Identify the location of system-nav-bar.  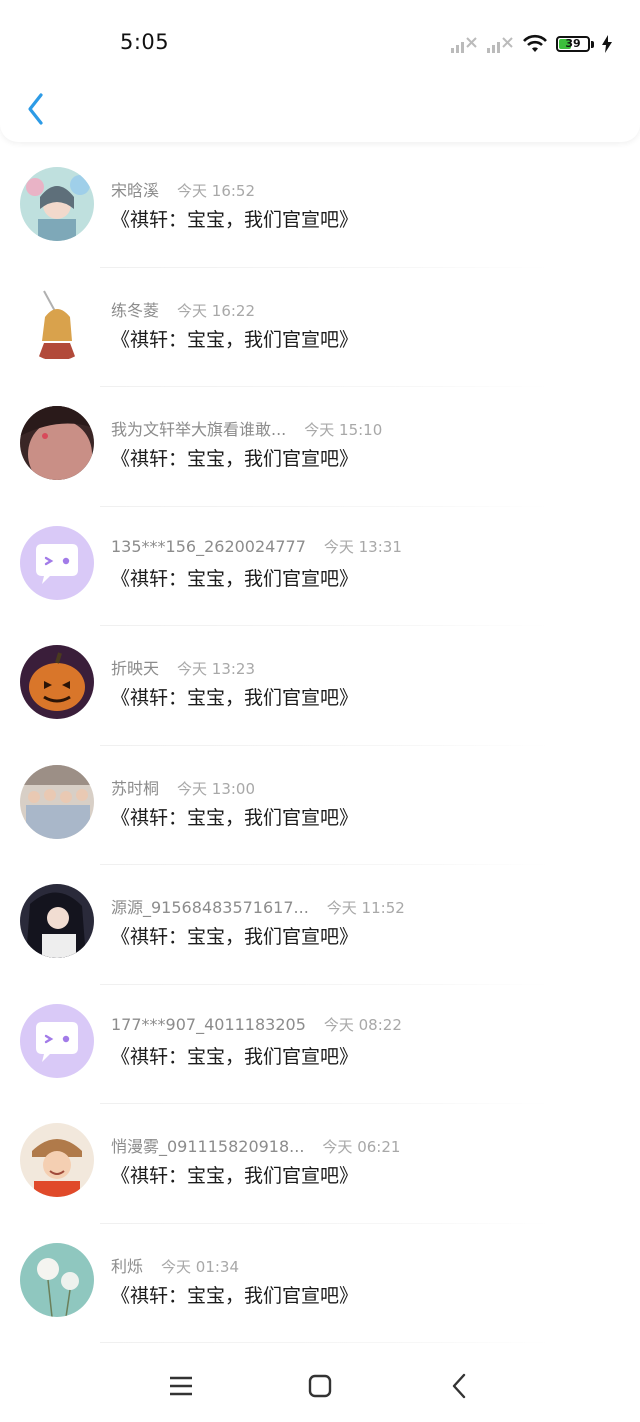
(320, 1386).